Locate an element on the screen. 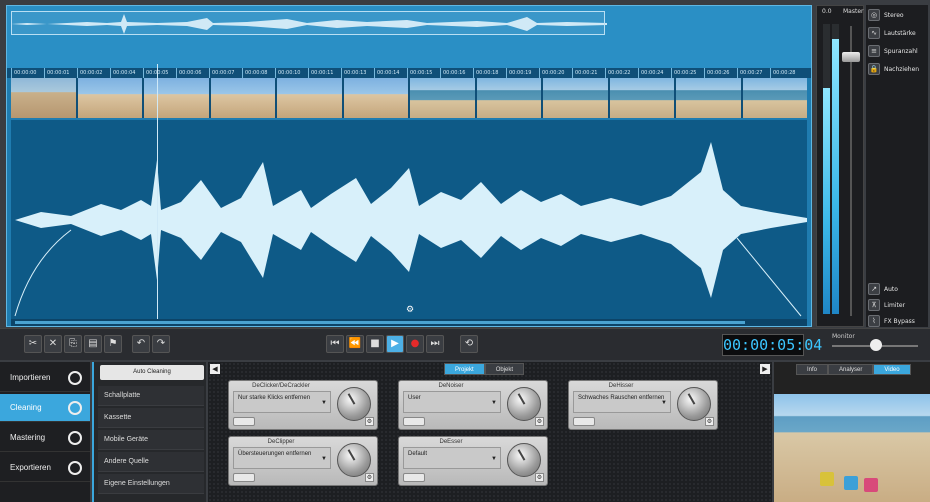 The image size is (930, 502). record-icon: ● is located at coordinates (415, 344).